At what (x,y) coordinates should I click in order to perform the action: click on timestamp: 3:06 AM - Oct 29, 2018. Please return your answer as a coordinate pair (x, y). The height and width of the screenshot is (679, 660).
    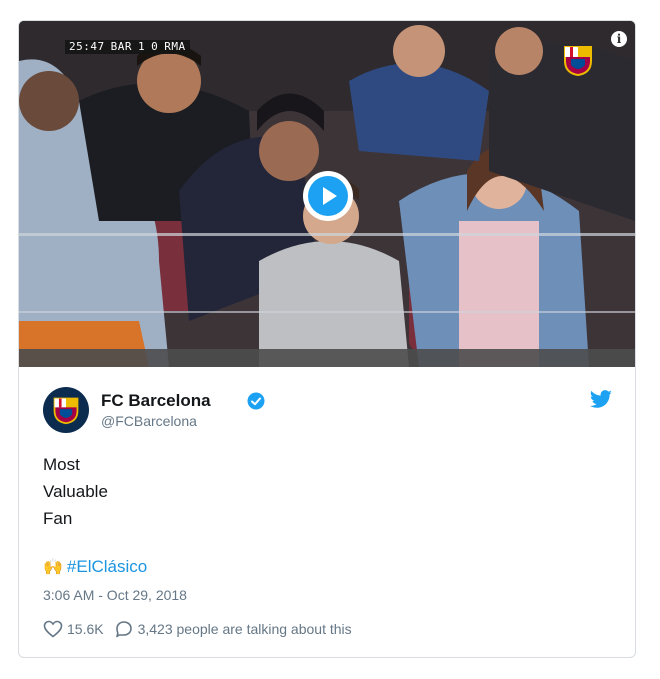
    Looking at the image, I should click on (115, 595).